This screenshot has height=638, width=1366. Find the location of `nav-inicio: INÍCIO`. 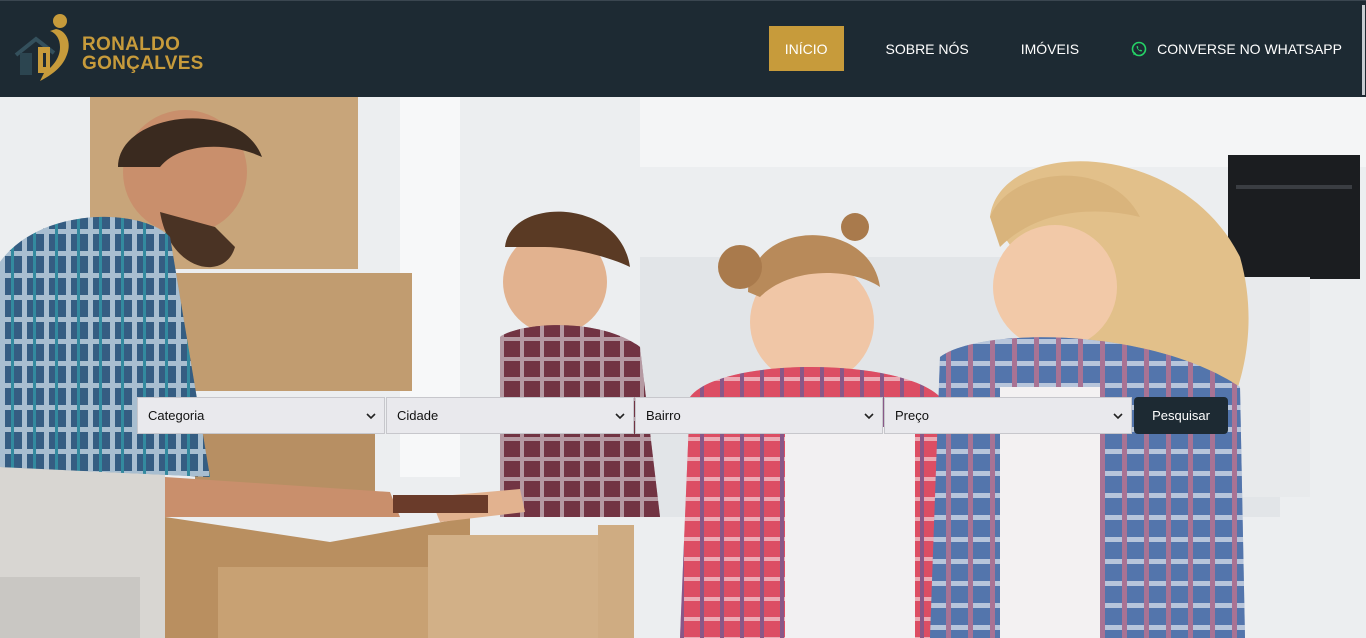

nav-inicio: INÍCIO is located at coordinates (806, 48).